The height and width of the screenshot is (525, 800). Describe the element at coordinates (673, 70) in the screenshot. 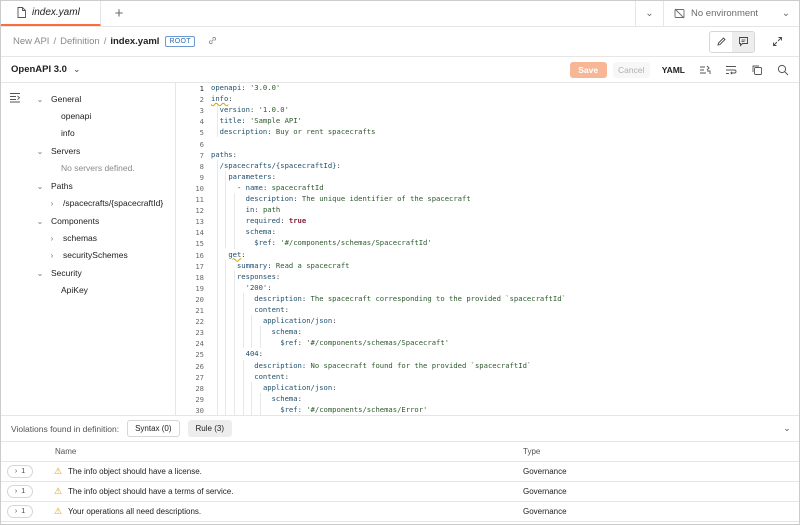

I see `format-selector: YAML` at that location.